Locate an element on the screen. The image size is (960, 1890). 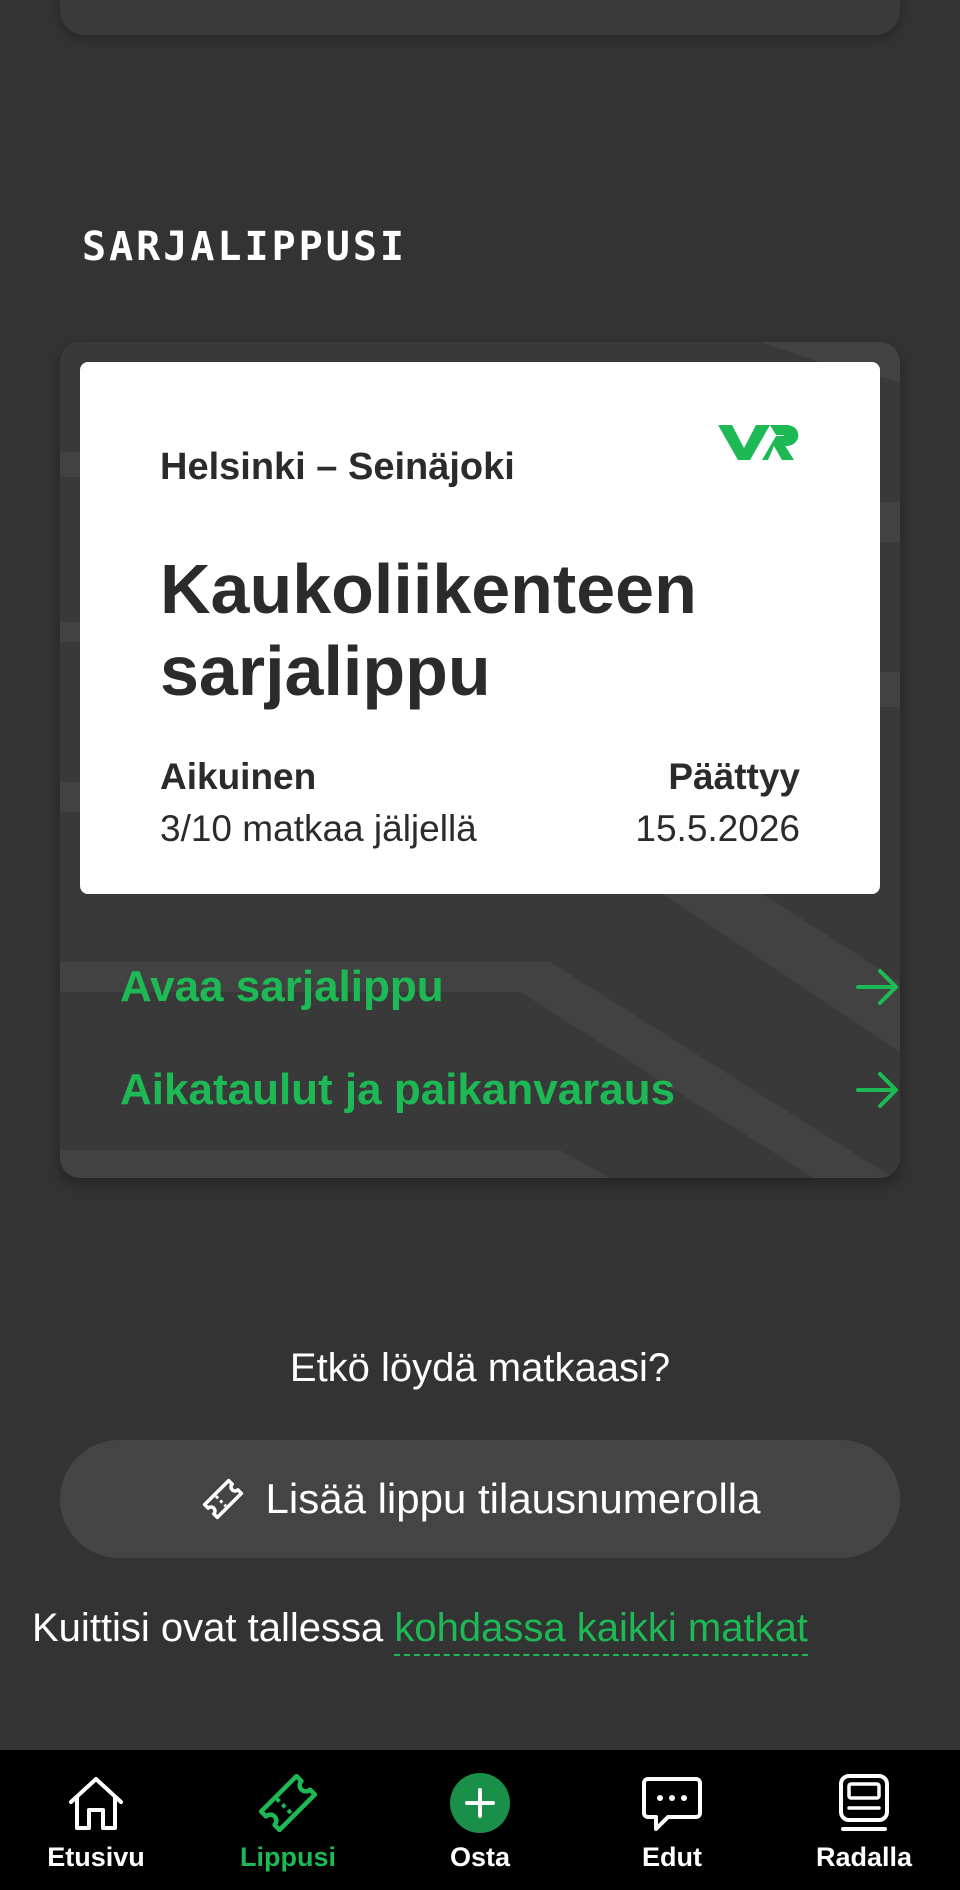
nav-item-buy: Osta is located at coordinates (480, 1820).